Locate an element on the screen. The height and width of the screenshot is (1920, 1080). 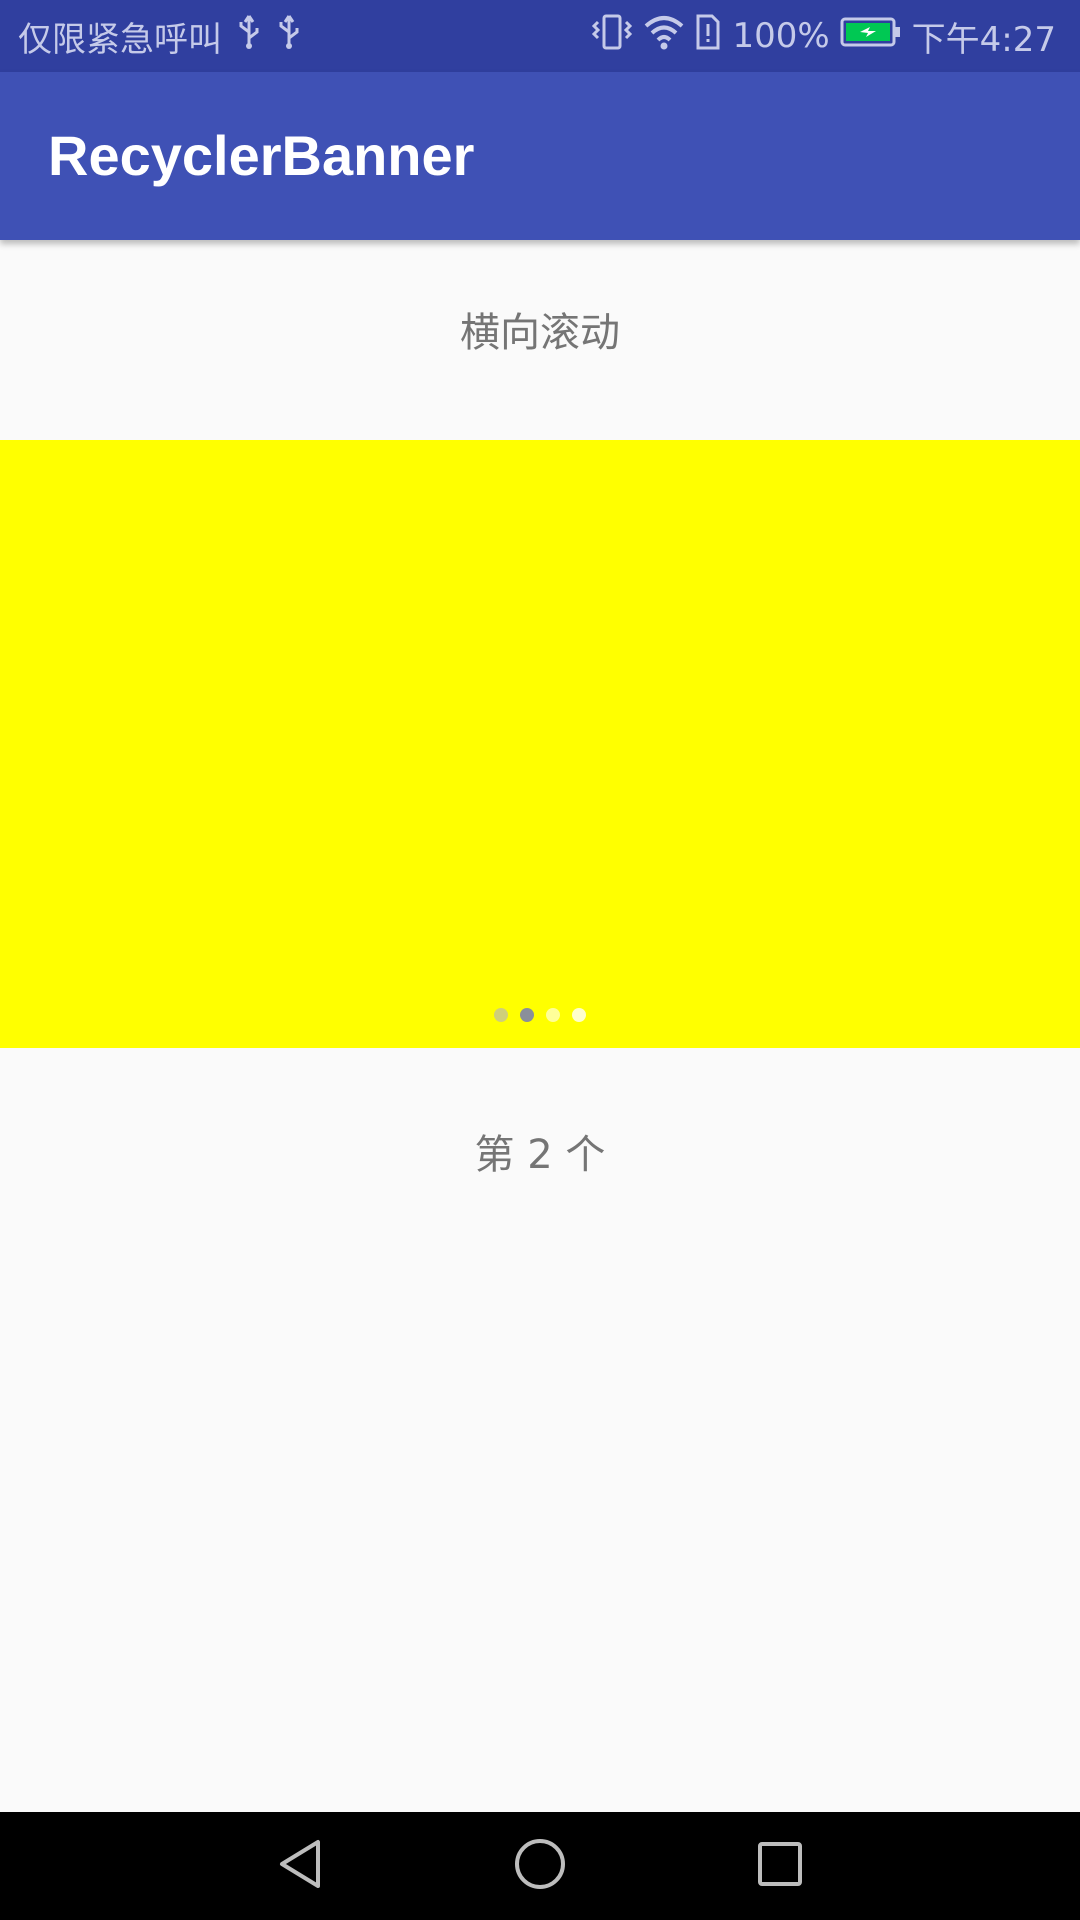
status-left: 仅限紧急呼叫 is located at coordinates (160, 36).